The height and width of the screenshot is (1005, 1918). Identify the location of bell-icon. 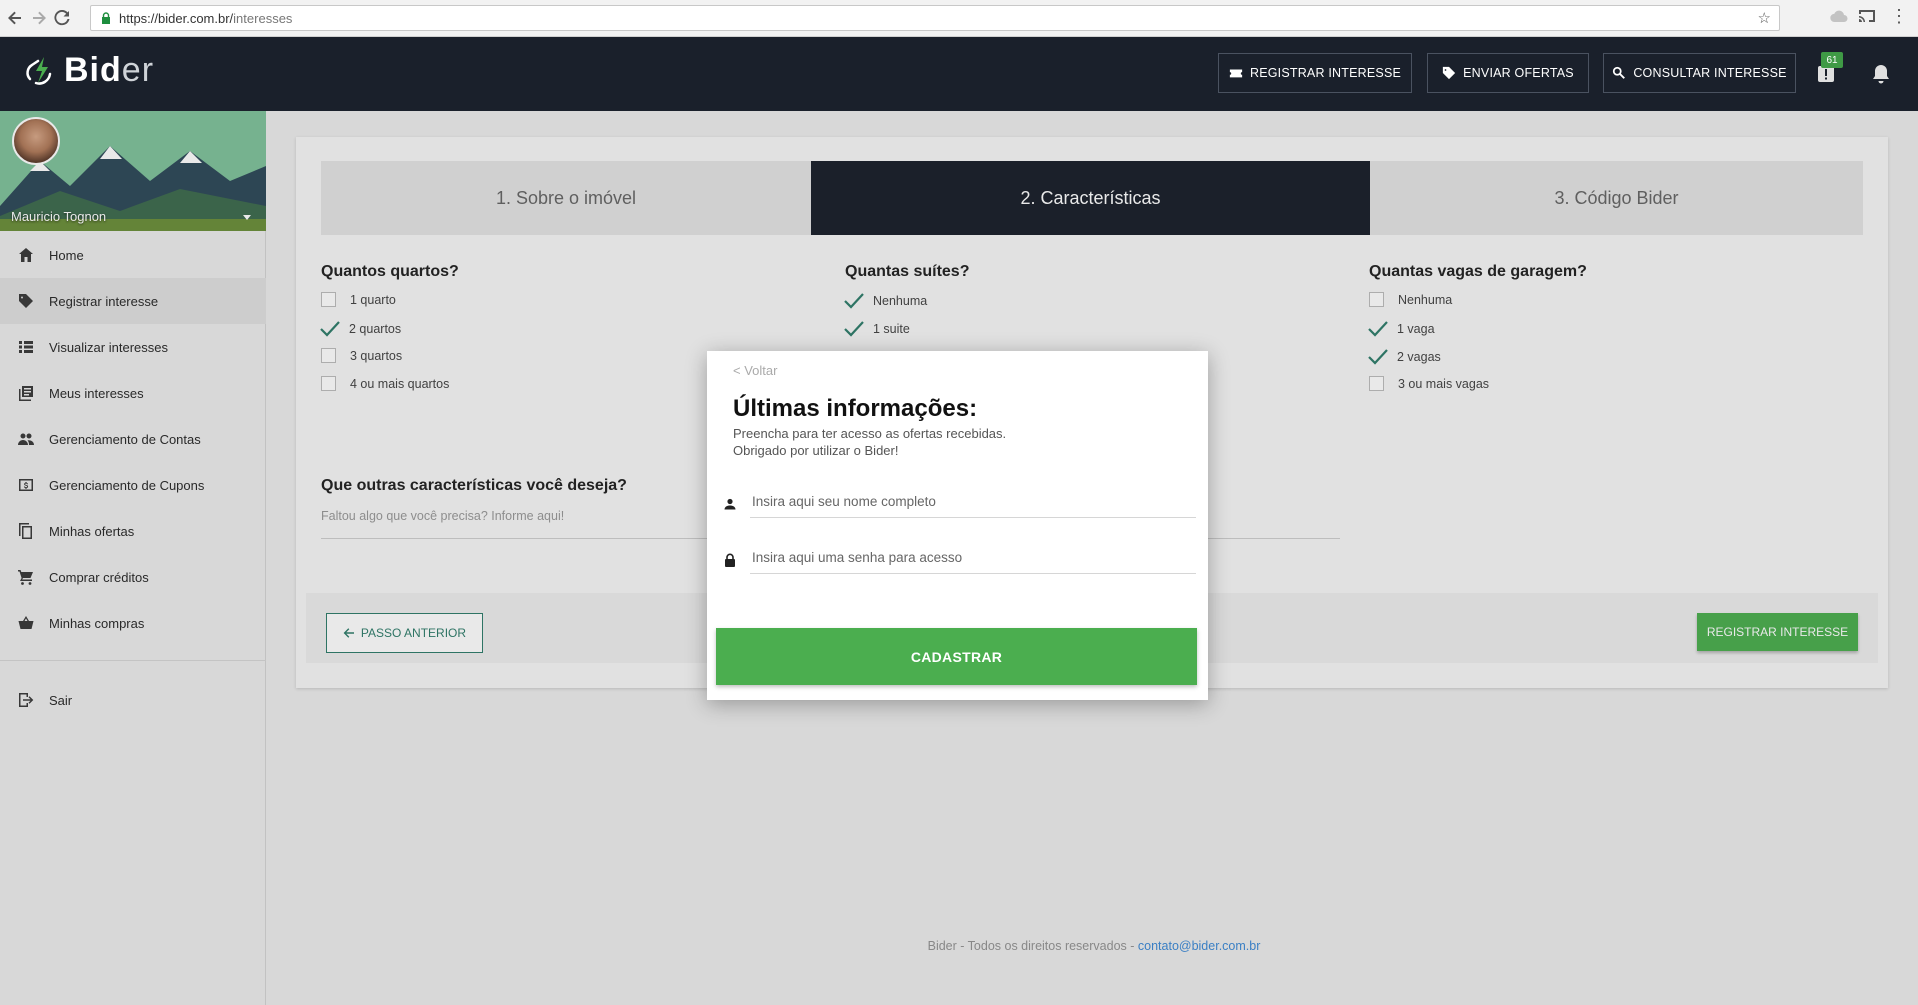
(1881, 74).